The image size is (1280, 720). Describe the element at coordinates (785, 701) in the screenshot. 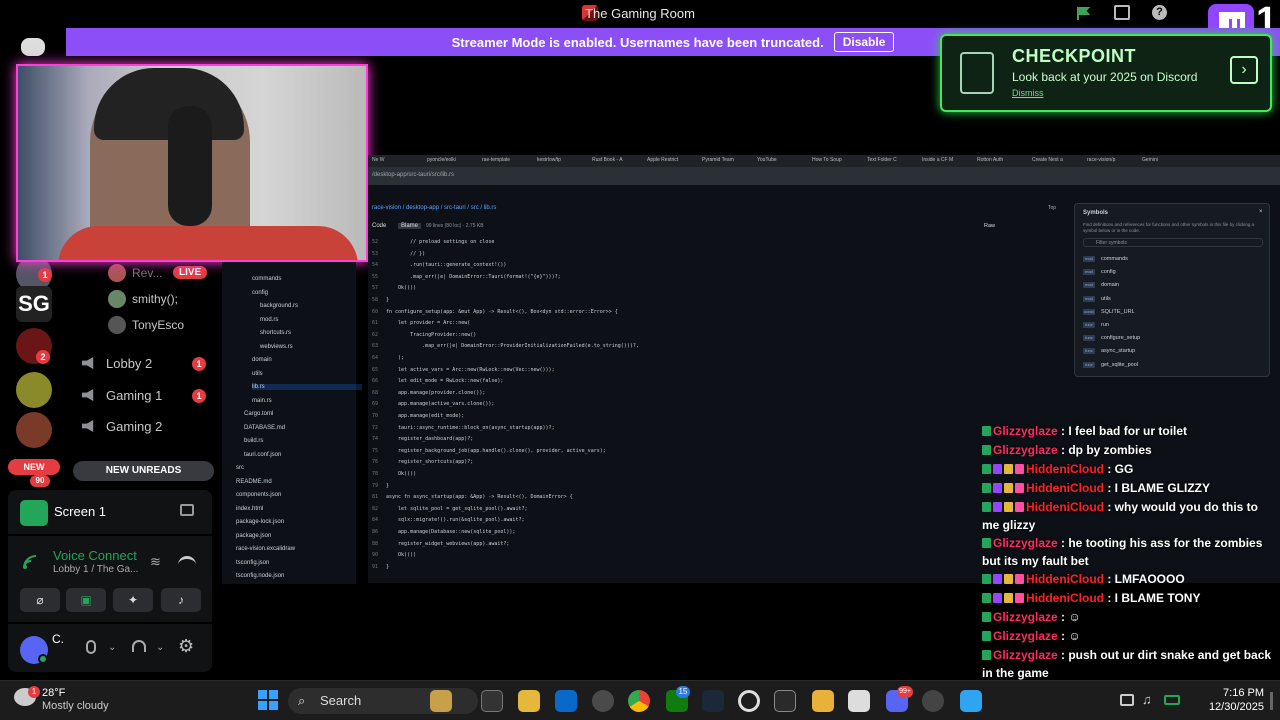

I see `epic-games-icon` at that location.